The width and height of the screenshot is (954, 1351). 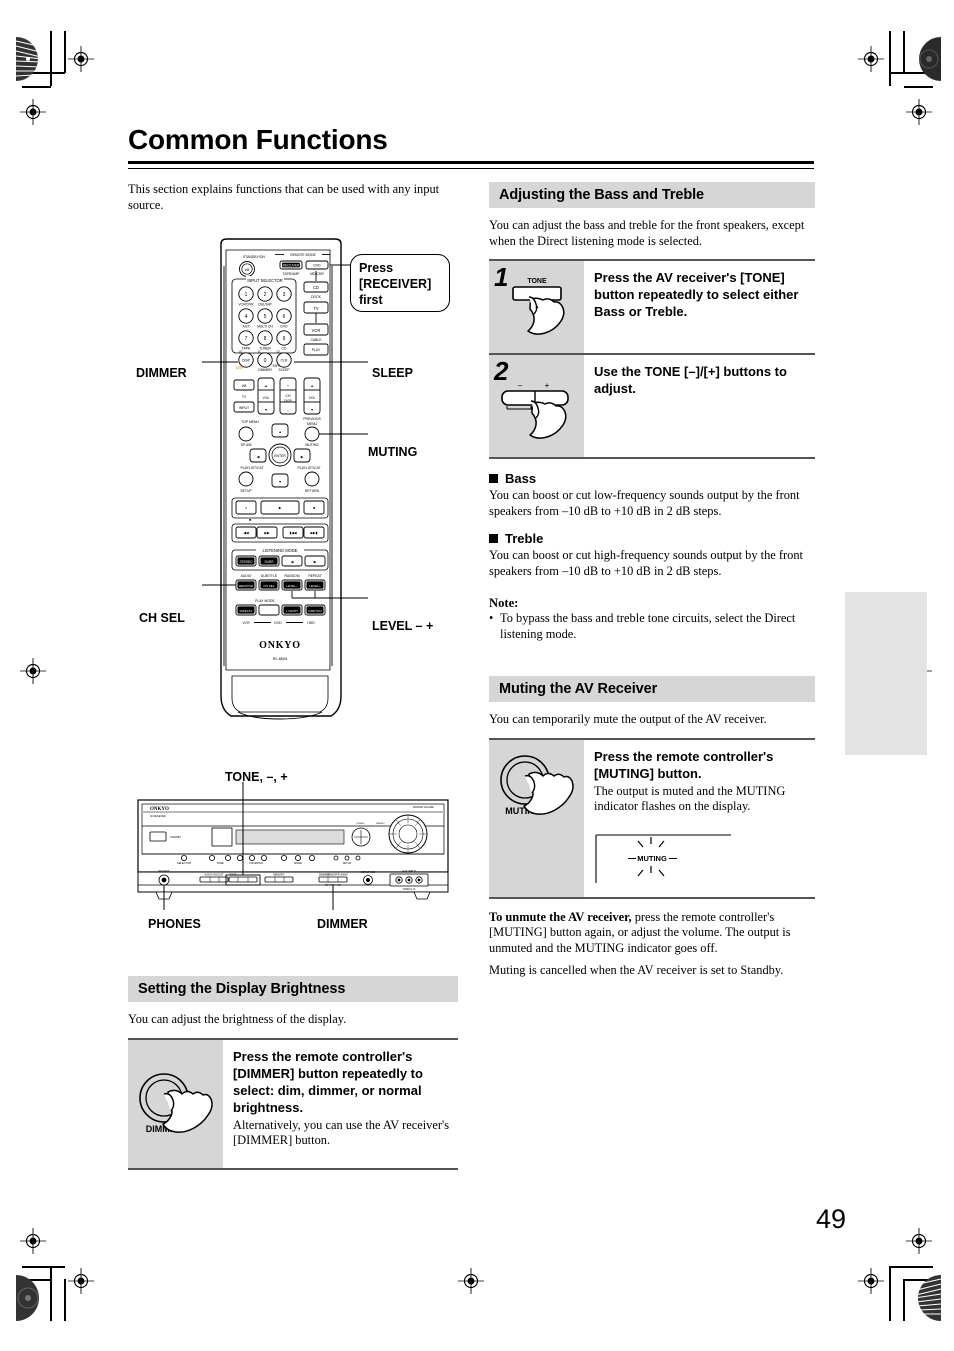 What do you see at coordinates (663, 858) in the screenshot?
I see `display-panel-muting-indicator: MUTING` at bounding box center [663, 858].